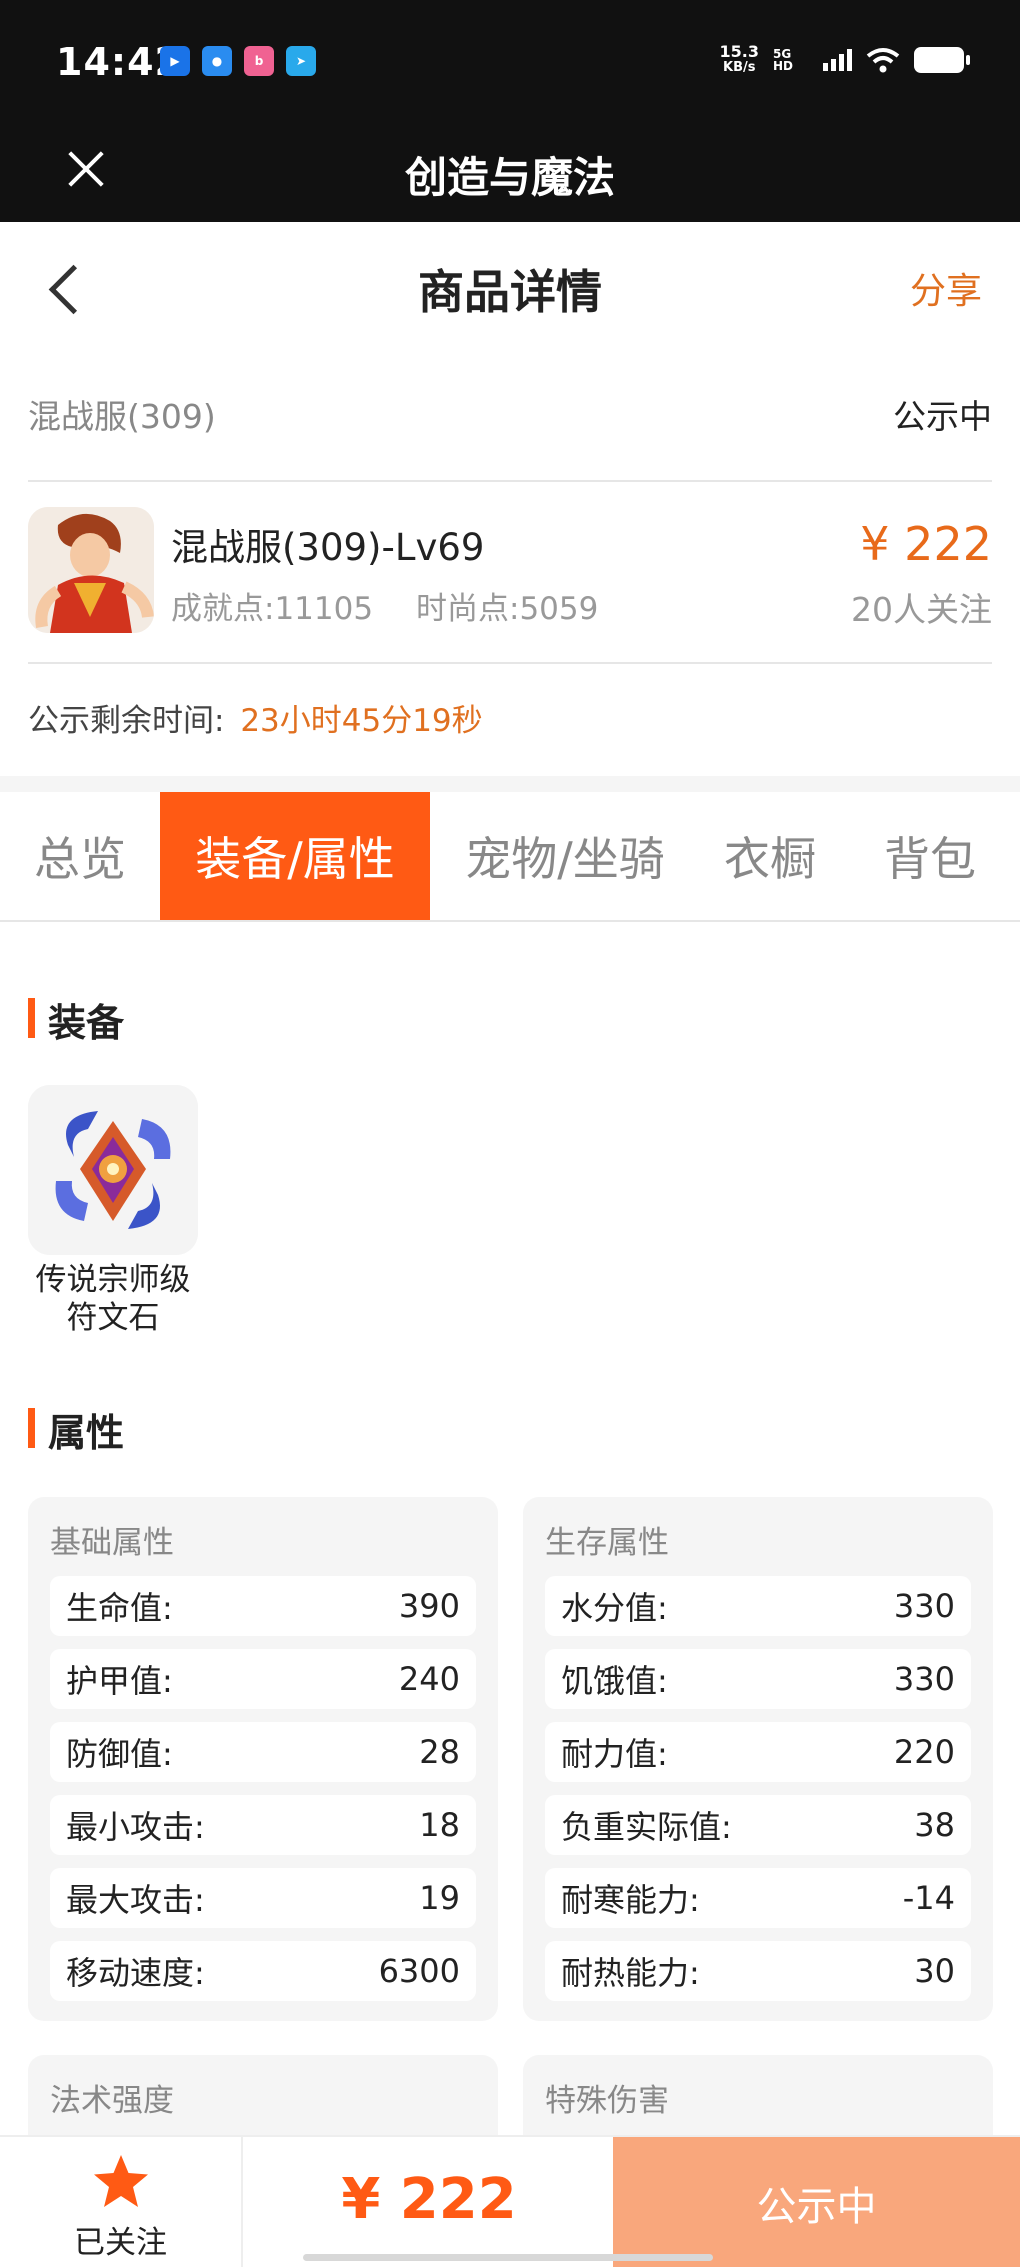  I want to click on app-title: 创造与魔法, so click(509, 177).